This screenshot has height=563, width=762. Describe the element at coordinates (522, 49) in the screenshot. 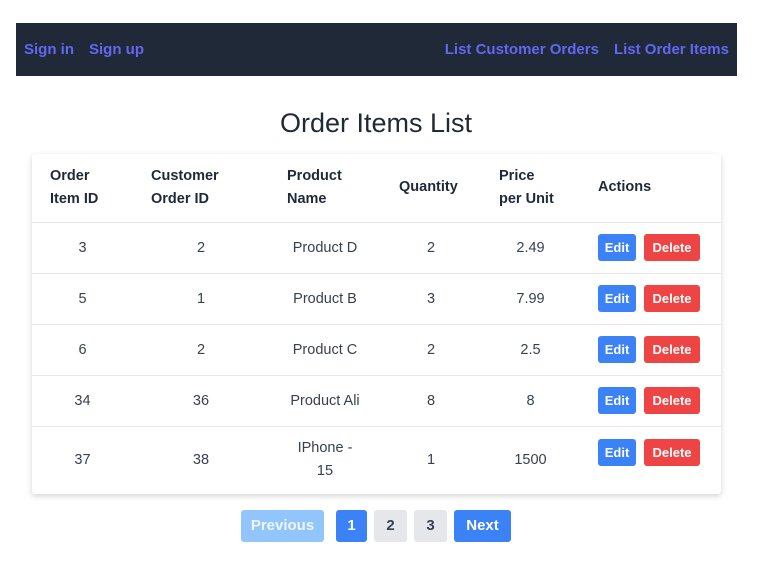

I see `list-customer-orders-link: List Customer Orders` at that location.